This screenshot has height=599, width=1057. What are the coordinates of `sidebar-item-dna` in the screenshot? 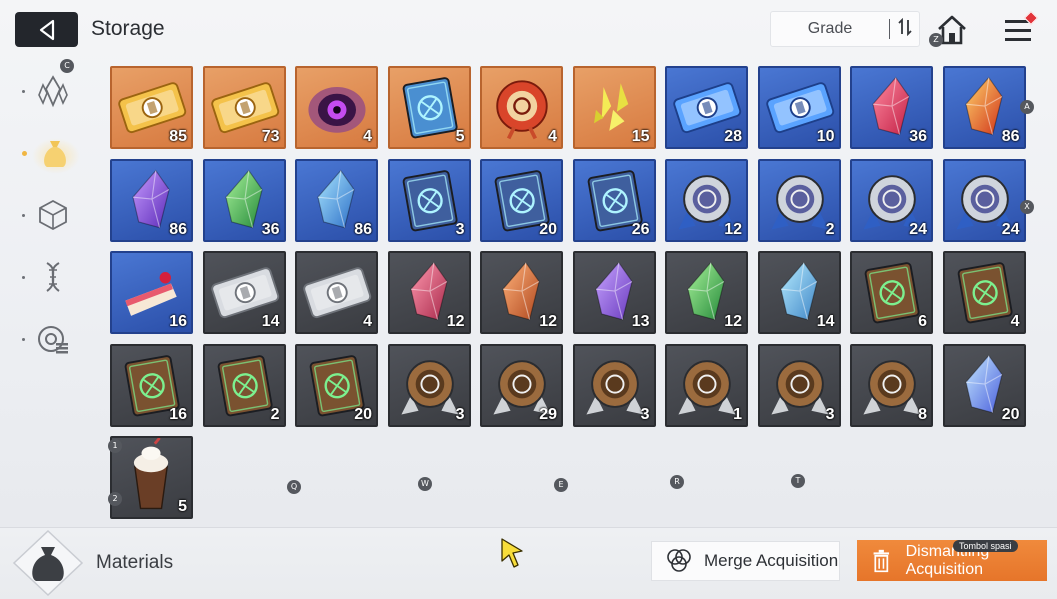 It's located at (55, 277).